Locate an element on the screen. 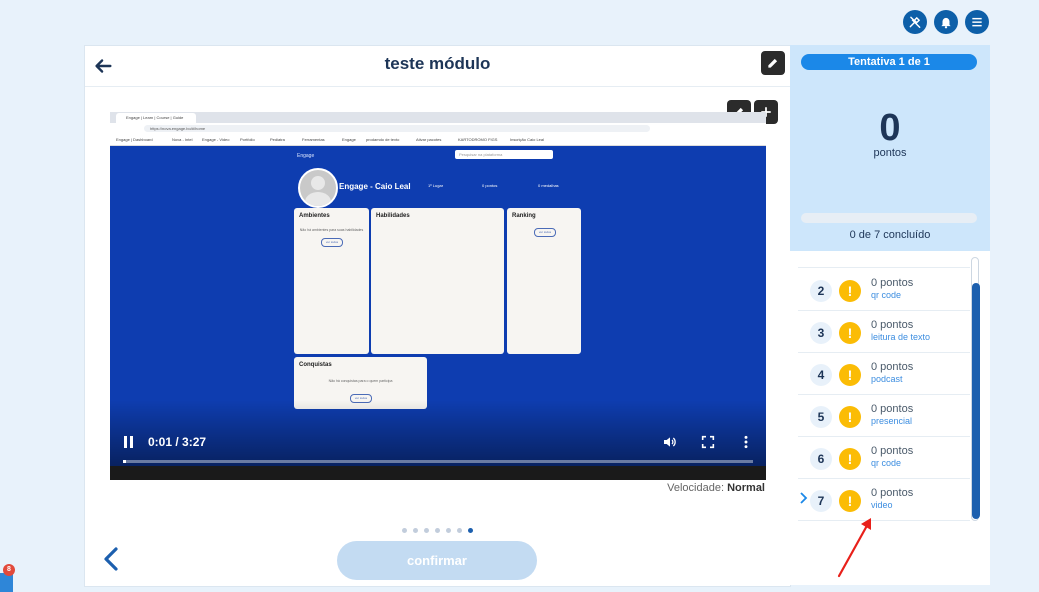 The height and width of the screenshot is (592, 1039). recorded-stat: 0 medalhas is located at coordinates (548, 185).